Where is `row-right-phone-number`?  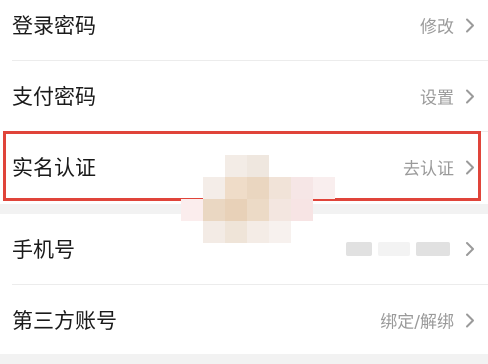 row-right-phone-number is located at coordinates (470, 249).